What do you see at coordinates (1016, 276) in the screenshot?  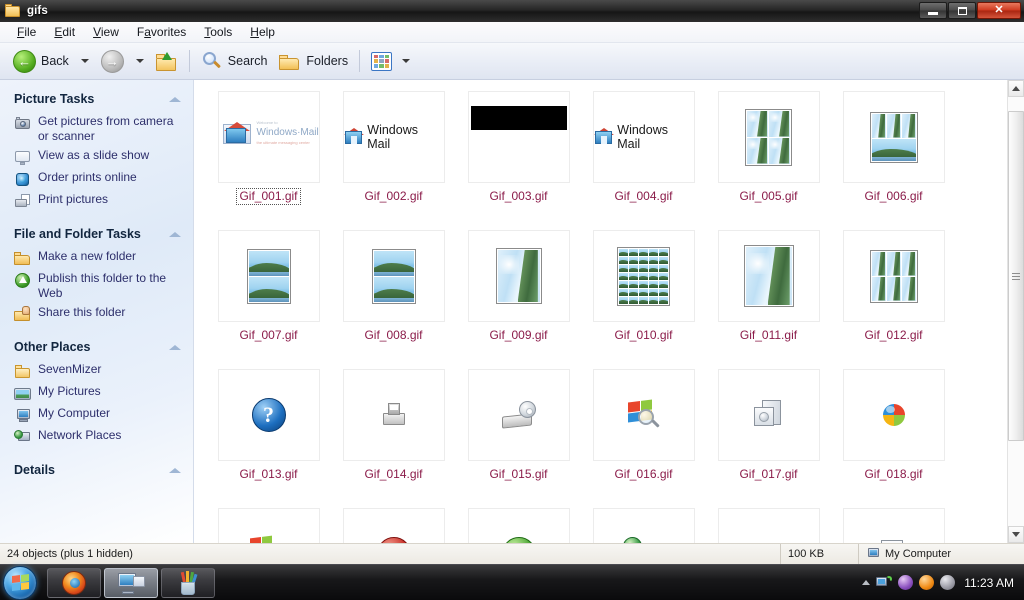 I see `scrollbar-thumb` at bounding box center [1016, 276].